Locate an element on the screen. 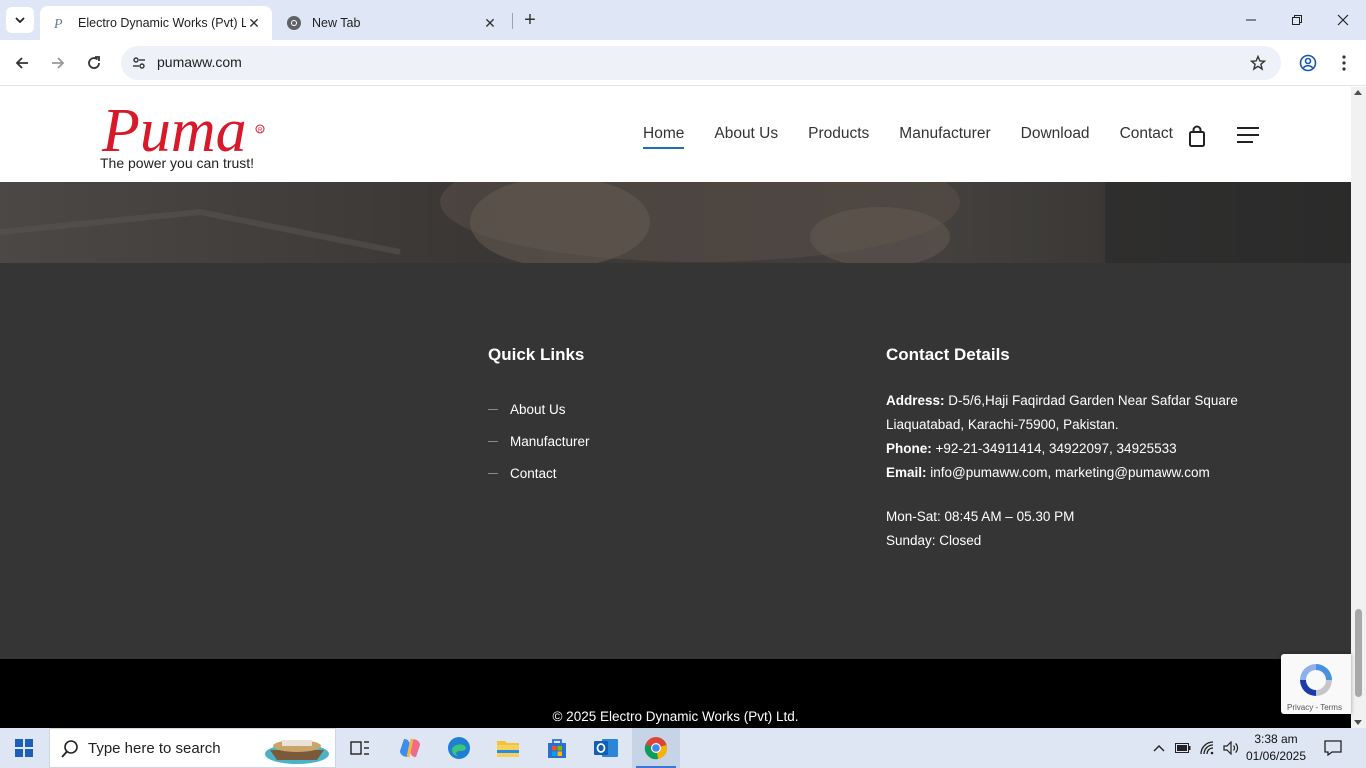 This screenshot has height=768, width=1366. bookmark-star-icon is located at coordinates (1258, 63).